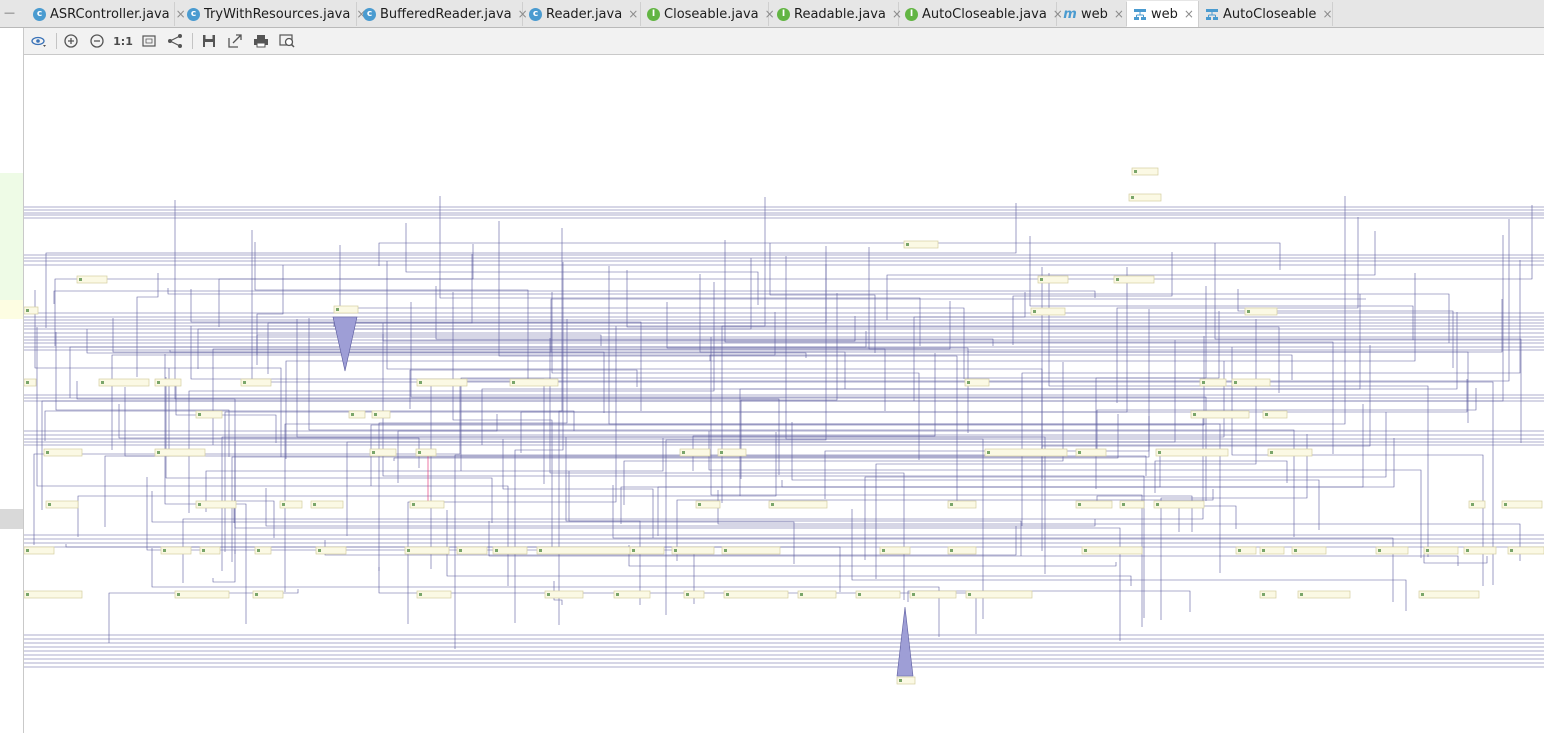 Image resolution: width=1544 pixels, height=733 pixels. Describe the element at coordinates (711, 14) in the screenshot. I see `tab-label: Closeable.java` at that location.